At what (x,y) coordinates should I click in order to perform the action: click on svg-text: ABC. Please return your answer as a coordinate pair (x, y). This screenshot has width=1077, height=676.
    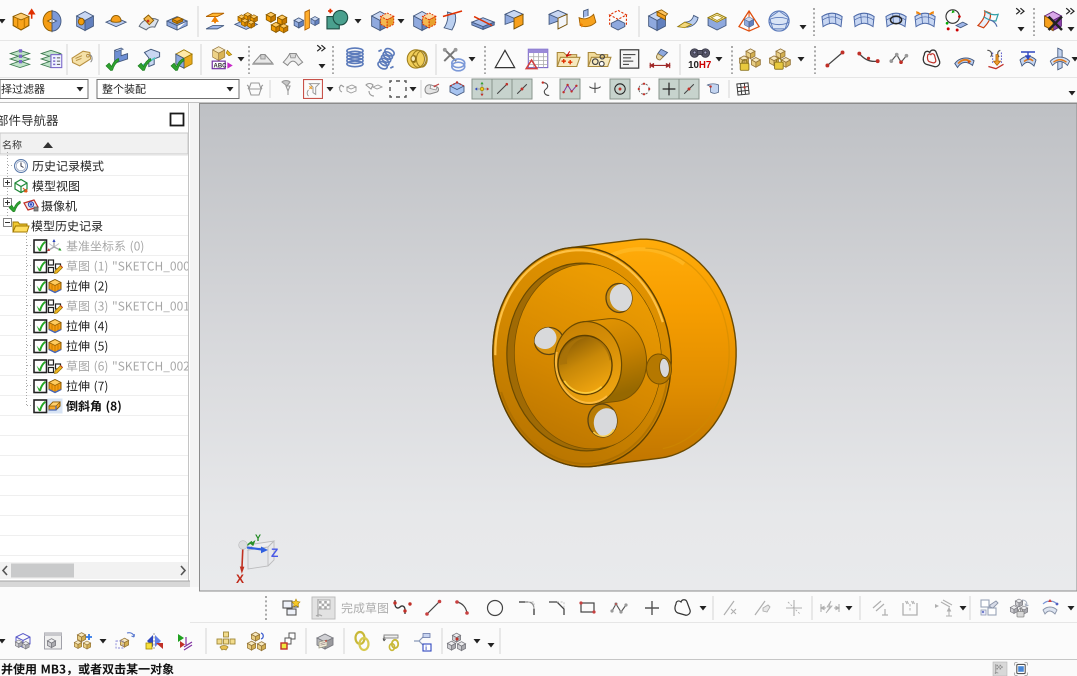
    Looking at the image, I should click on (221, 66).